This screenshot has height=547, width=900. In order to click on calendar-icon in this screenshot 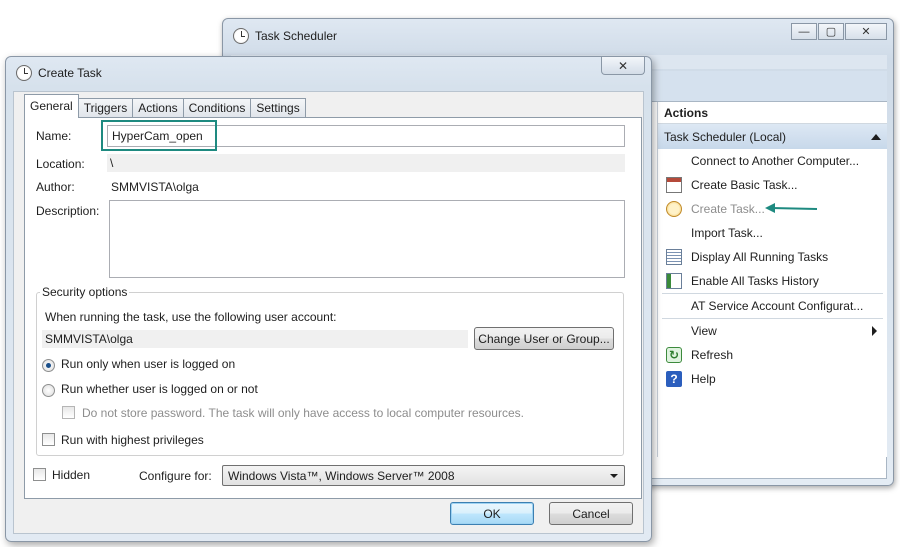, I will do `click(674, 185)`.